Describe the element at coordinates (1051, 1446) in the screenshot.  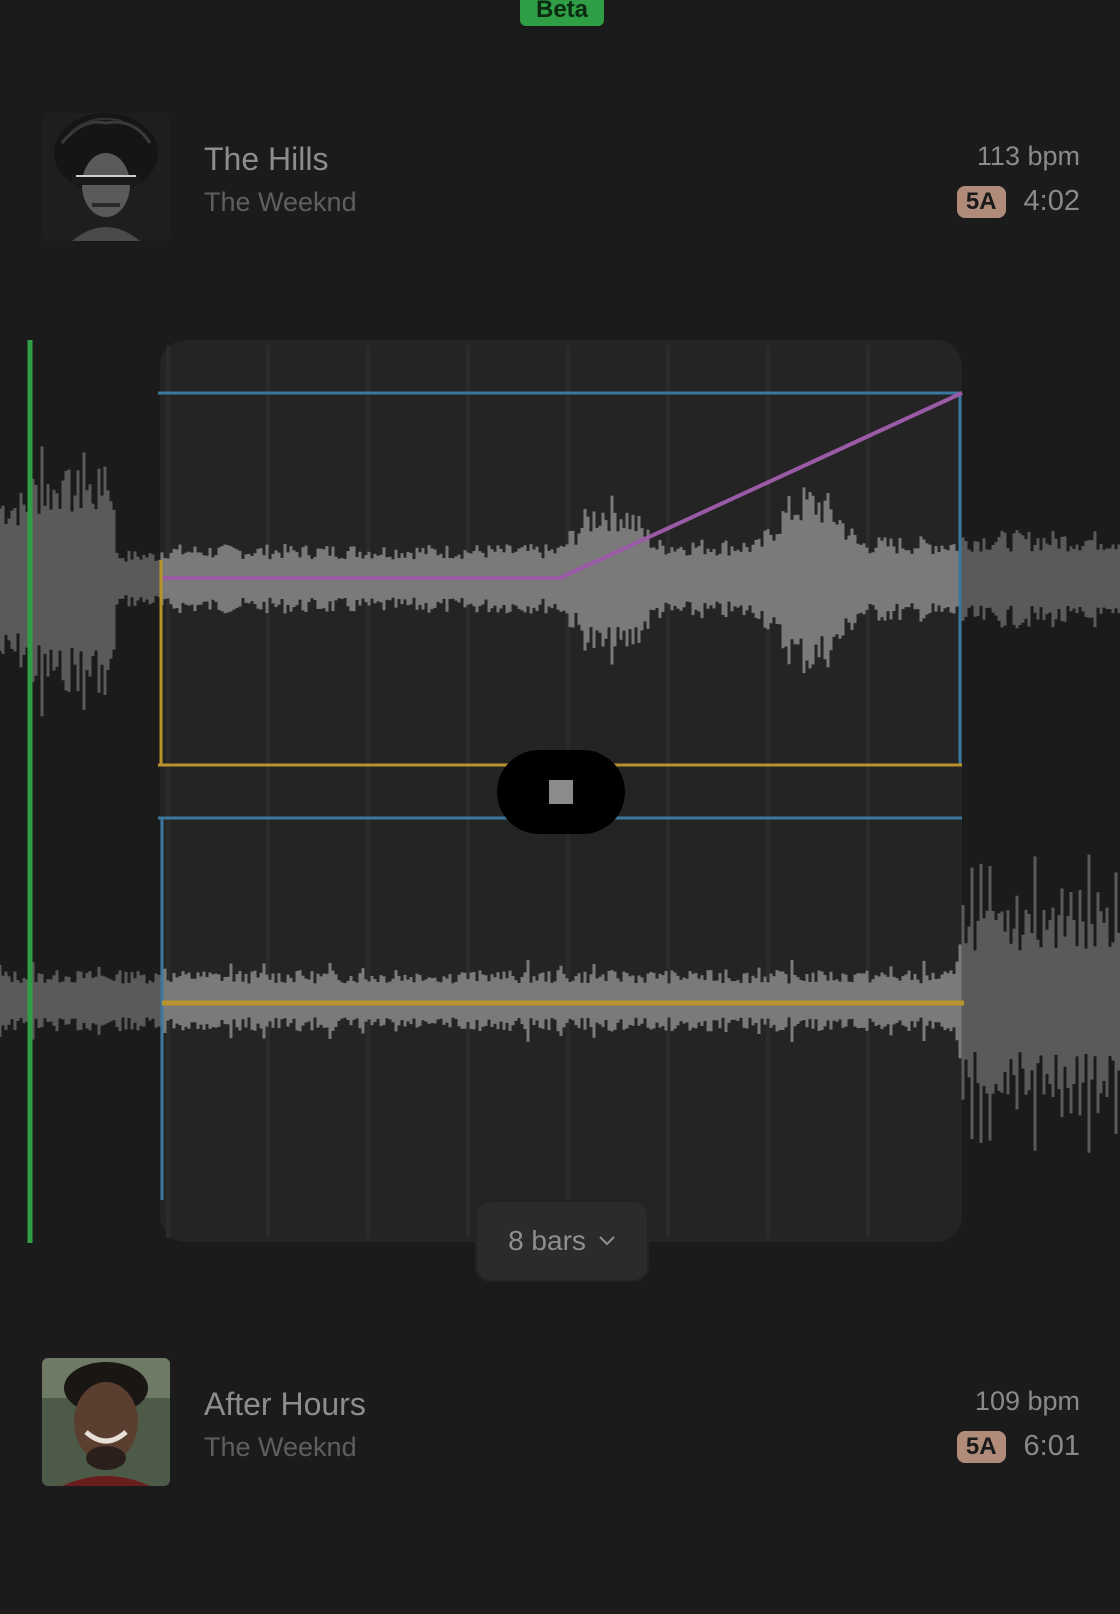
I see `track-duration: 6:01` at that location.